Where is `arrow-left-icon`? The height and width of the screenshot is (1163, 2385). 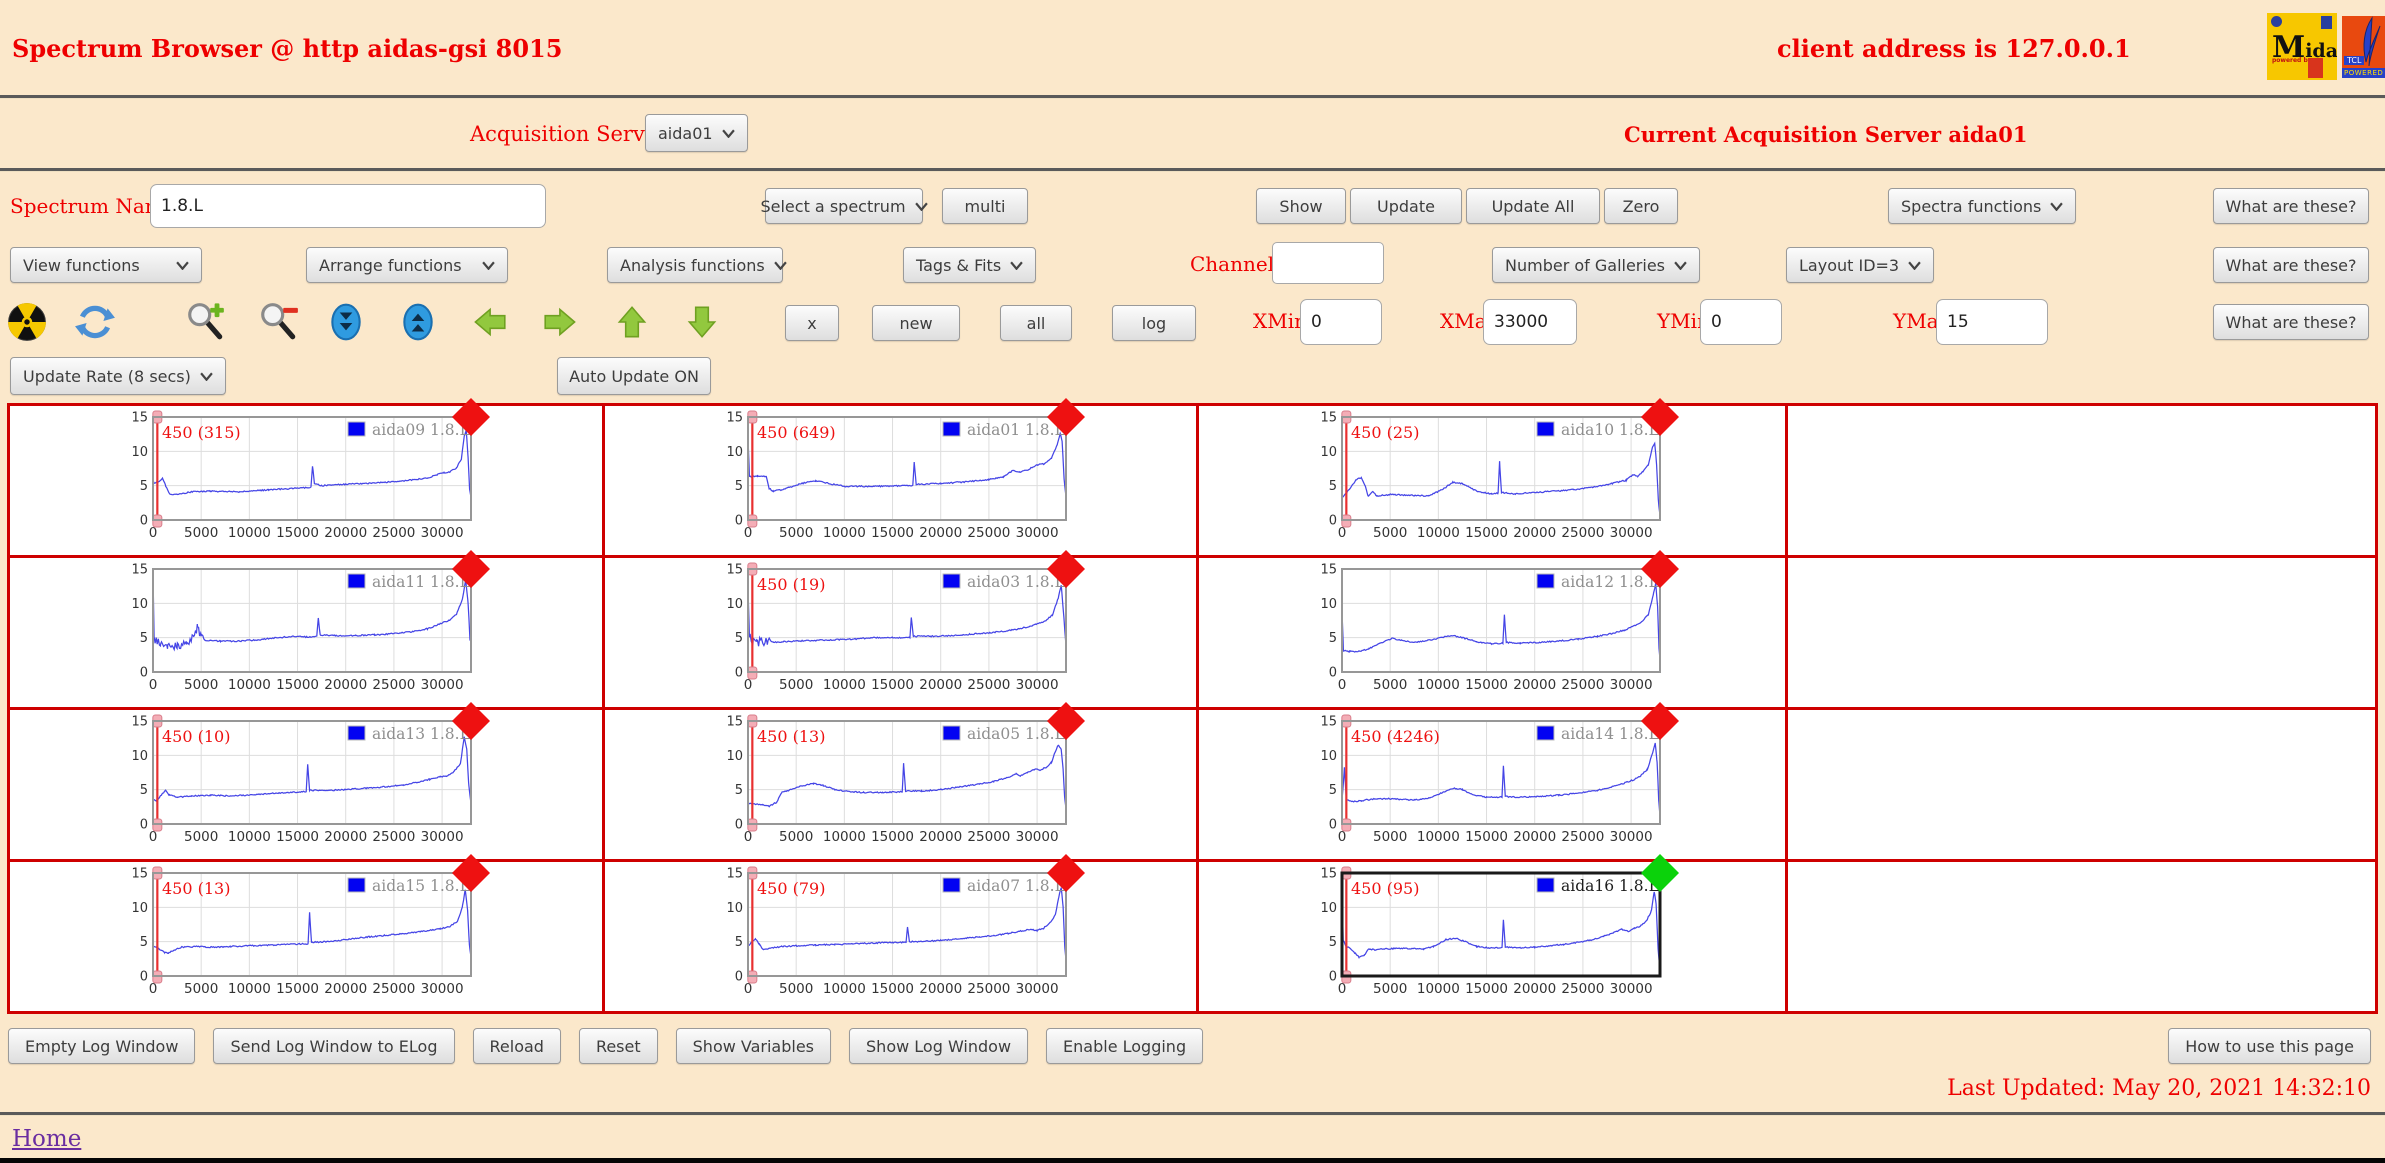 arrow-left-icon is located at coordinates (488, 322).